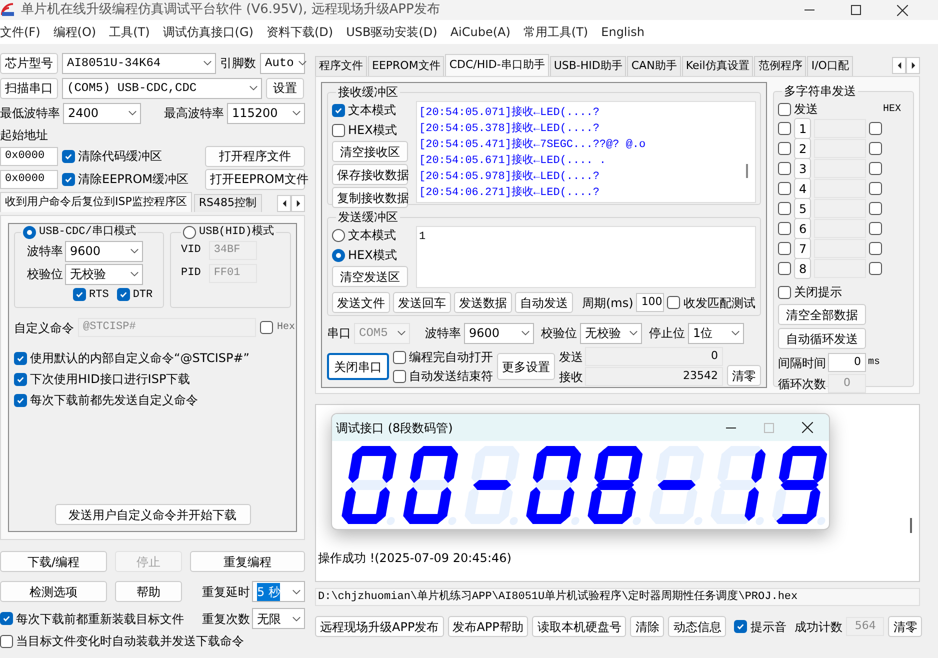  What do you see at coordinates (718, 66) in the screenshot?
I see `tab: Keil仿真设置` at bounding box center [718, 66].